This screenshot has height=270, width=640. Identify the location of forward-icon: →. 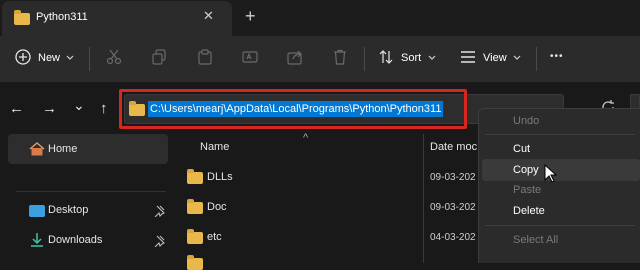
(49, 108).